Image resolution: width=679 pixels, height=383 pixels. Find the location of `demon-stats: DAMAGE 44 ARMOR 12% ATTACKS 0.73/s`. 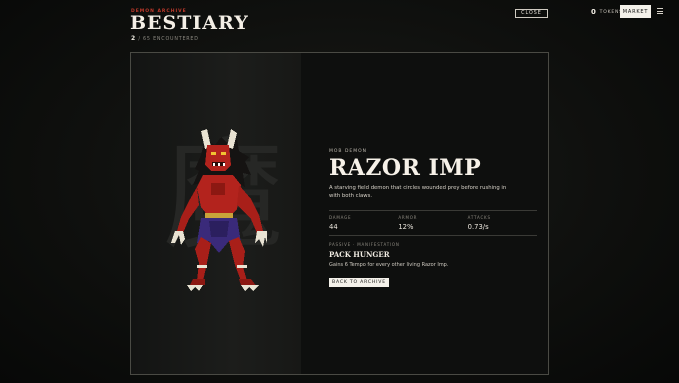

demon-stats: DAMAGE 44 ARMOR 12% ATTACKS 0.73/s is located at coordinates (433, 222).